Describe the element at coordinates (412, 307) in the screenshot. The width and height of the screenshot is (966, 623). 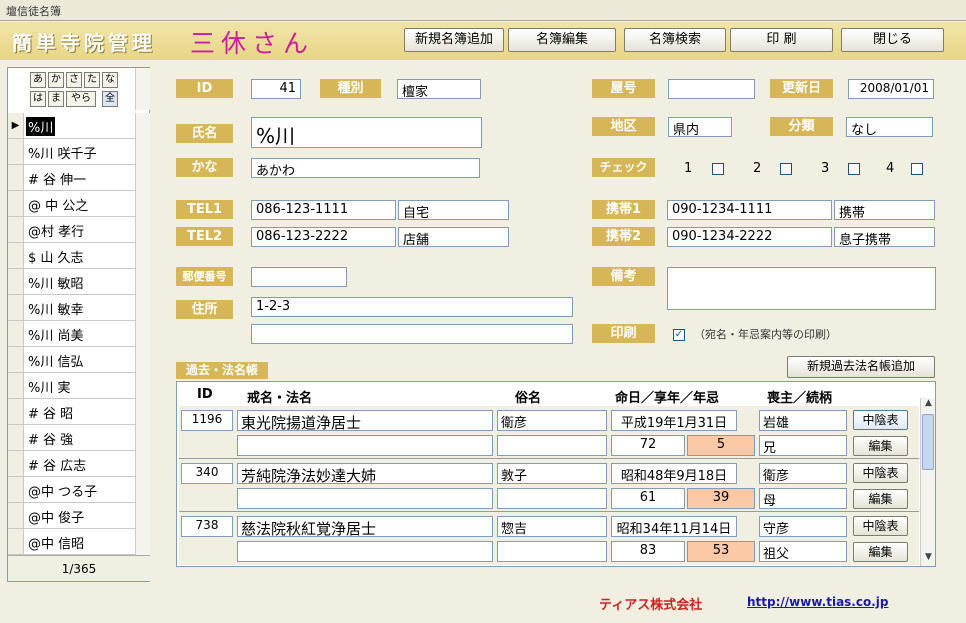
I see `address-line1-field: 1-2-3` at that location.